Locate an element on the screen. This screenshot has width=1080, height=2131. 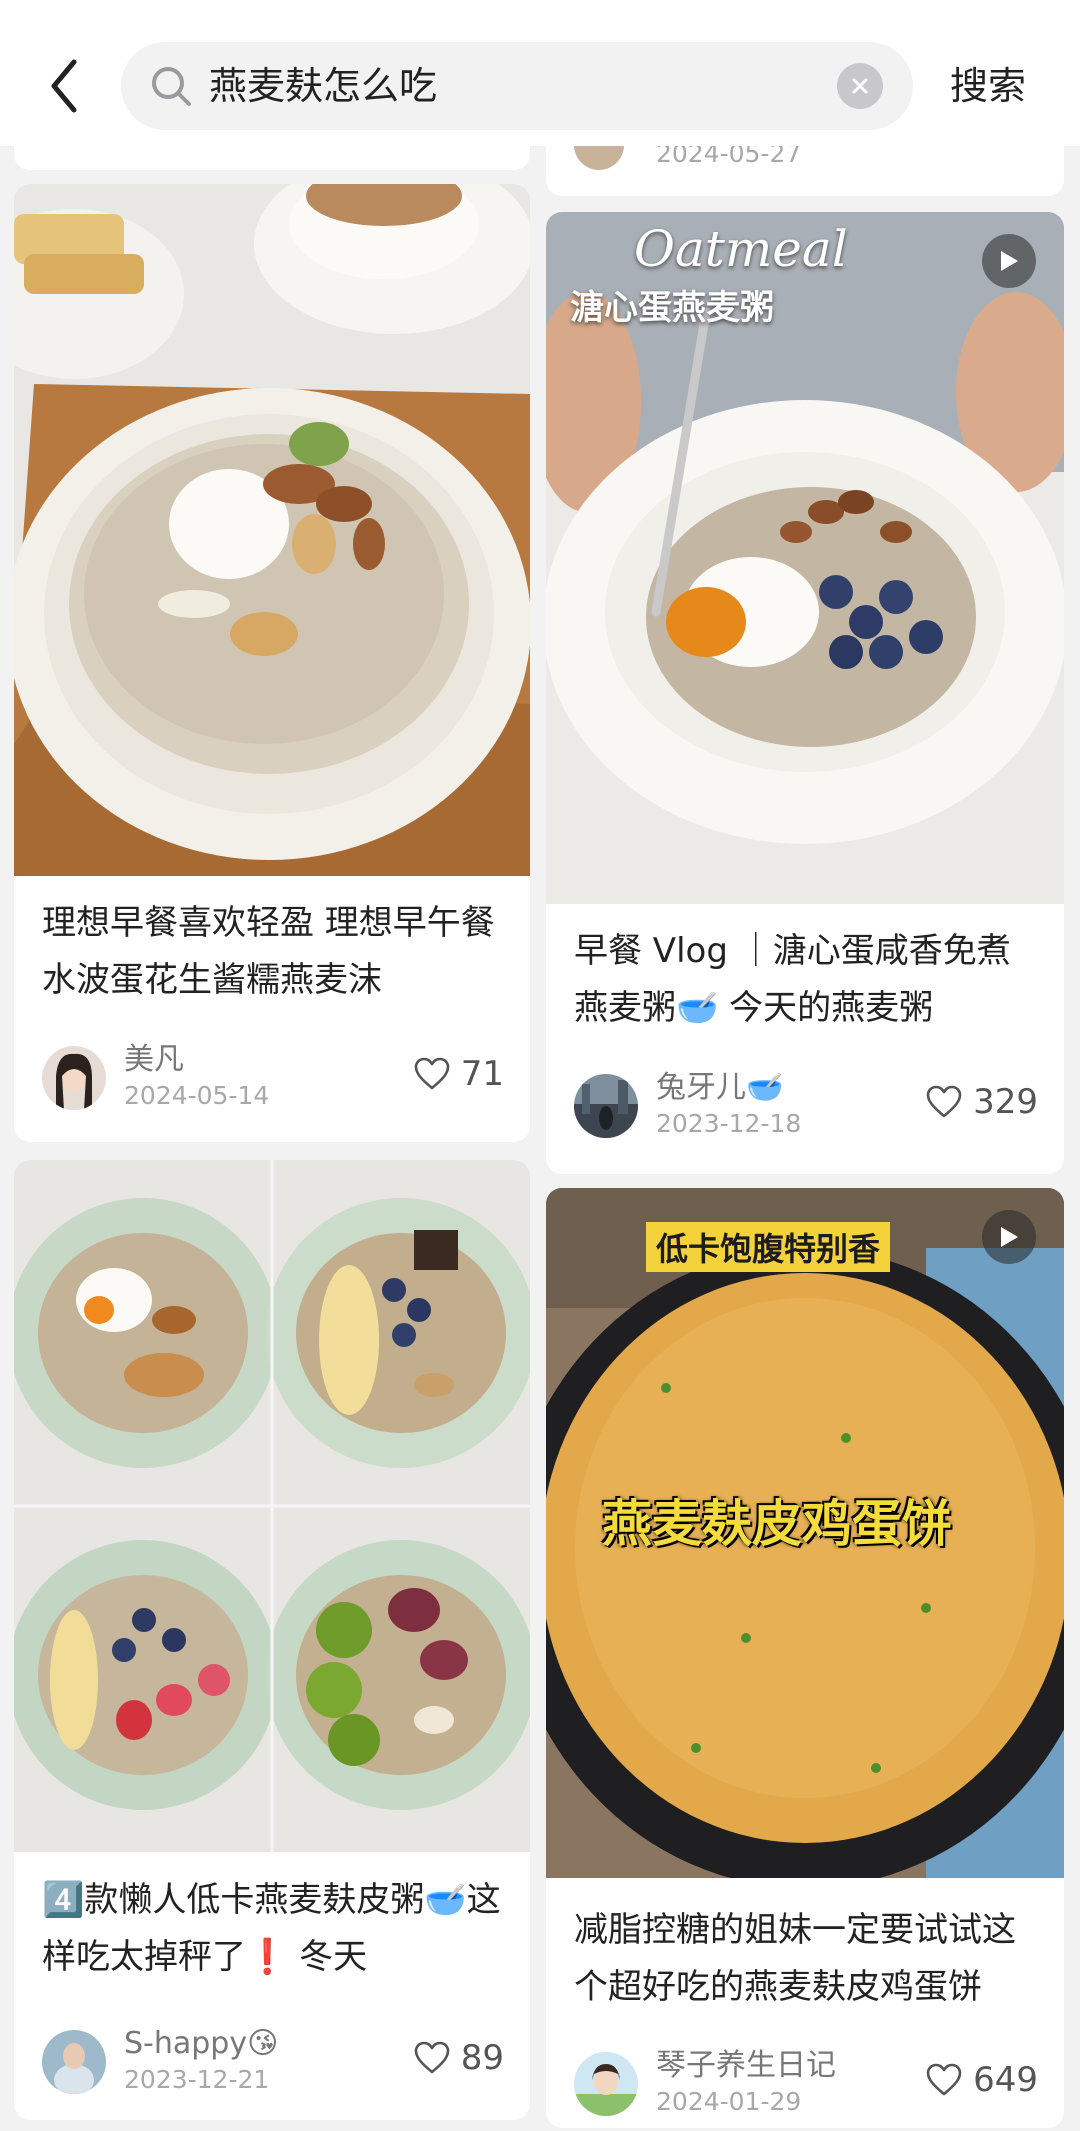
search-button: 搜索 is located at coordinates (988, 86).